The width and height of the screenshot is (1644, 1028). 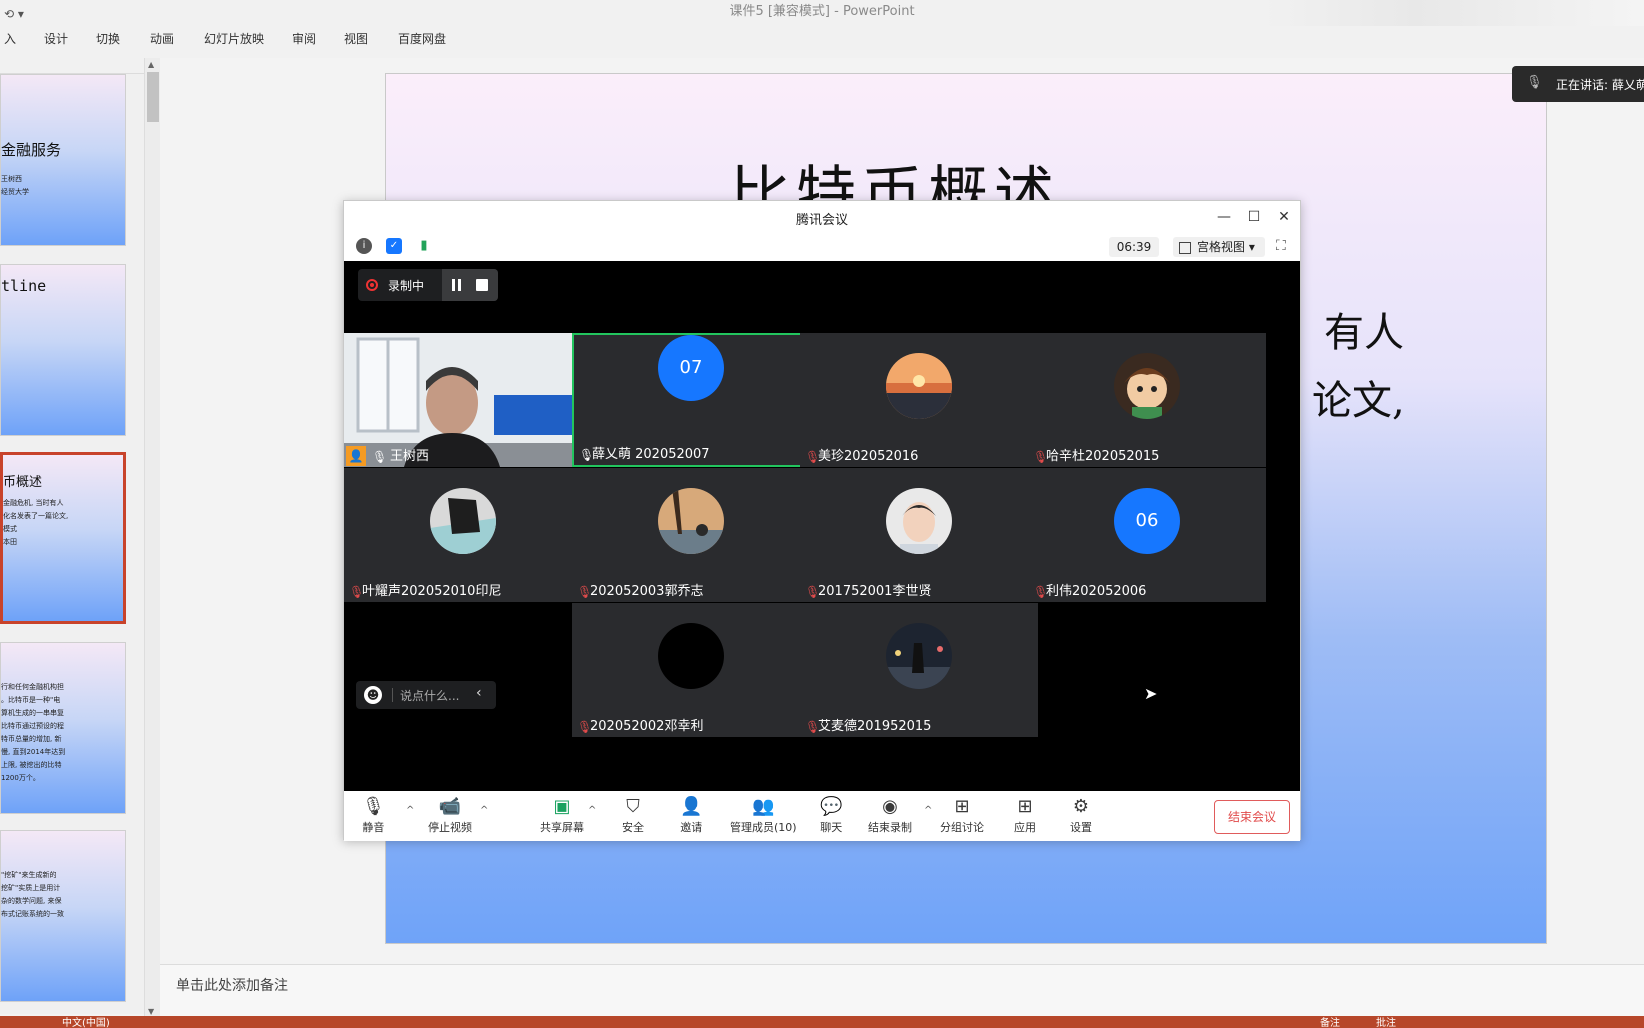 I want to click on apps-label: 应用, so click(x=1025, y=827).